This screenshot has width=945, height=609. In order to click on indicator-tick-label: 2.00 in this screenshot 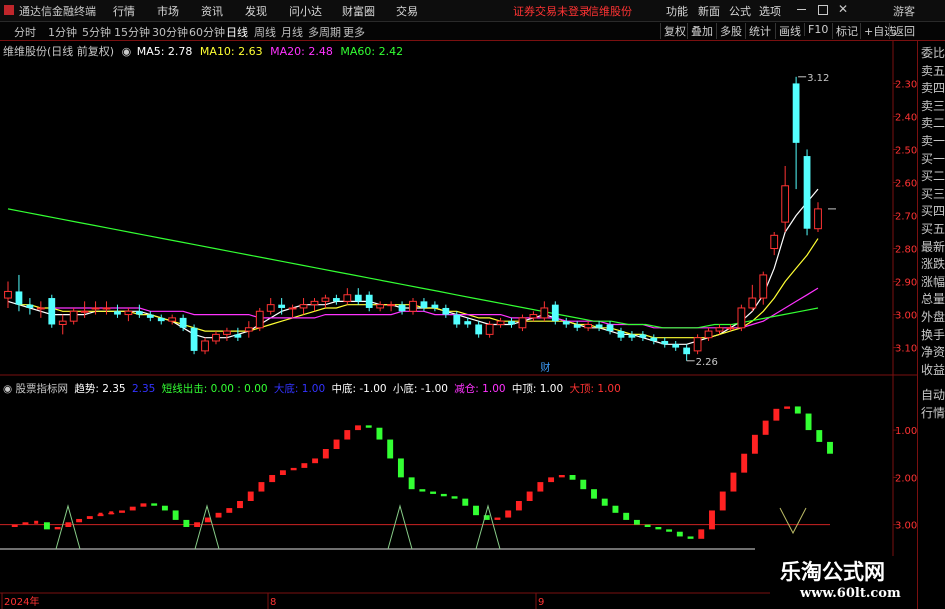, I will do `click(906, 478)`.